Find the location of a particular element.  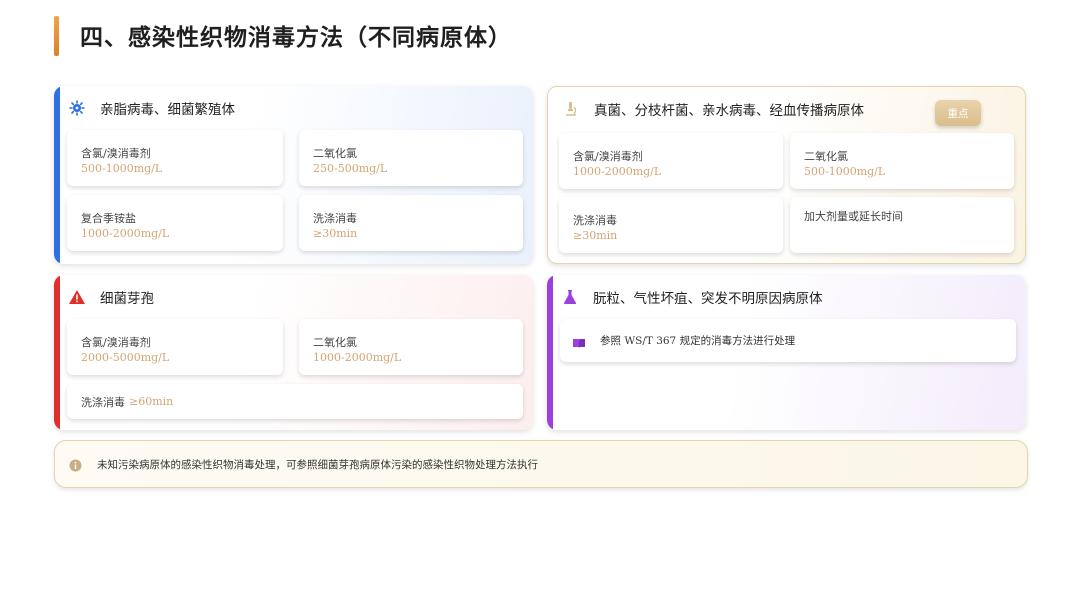

tile-name: 加大剂量或延长时间 is located at coordinates (853, 216).